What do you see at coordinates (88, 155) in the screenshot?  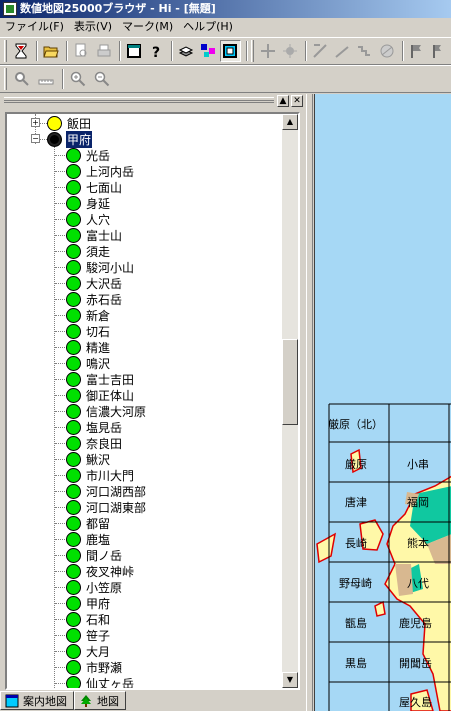 I see `tree-item: 光岳` at bounding box center [88, 155].